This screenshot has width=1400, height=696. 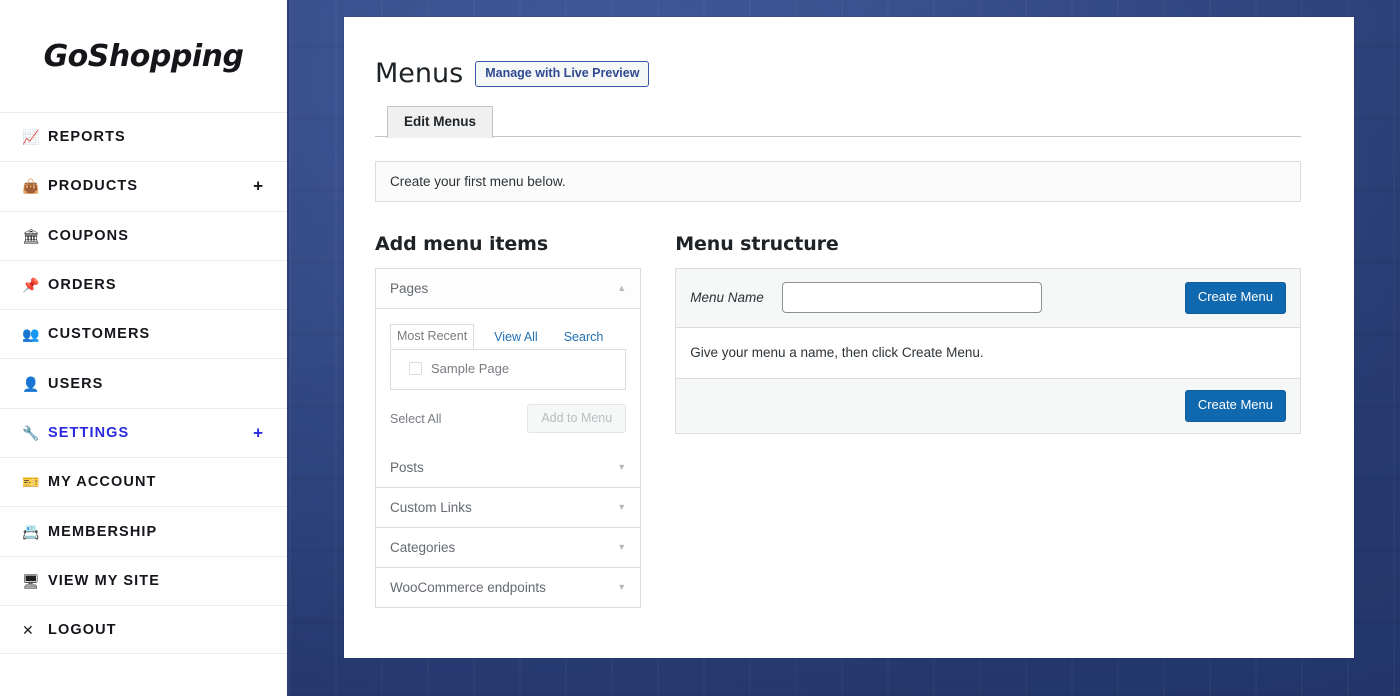 What do you see at coordinates (82, 629) in the screenshot?
I see `sidebar-item-label: LOGOUT` at bounding box center [82, 629].